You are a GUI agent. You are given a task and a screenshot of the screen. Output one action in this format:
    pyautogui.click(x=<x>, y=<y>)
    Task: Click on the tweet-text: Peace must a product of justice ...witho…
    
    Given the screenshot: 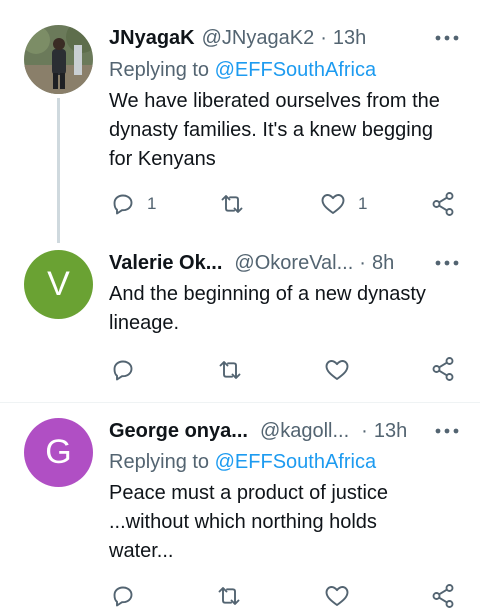 What is the action you would take?
    pyautogui.click(x=286, y=522)
    